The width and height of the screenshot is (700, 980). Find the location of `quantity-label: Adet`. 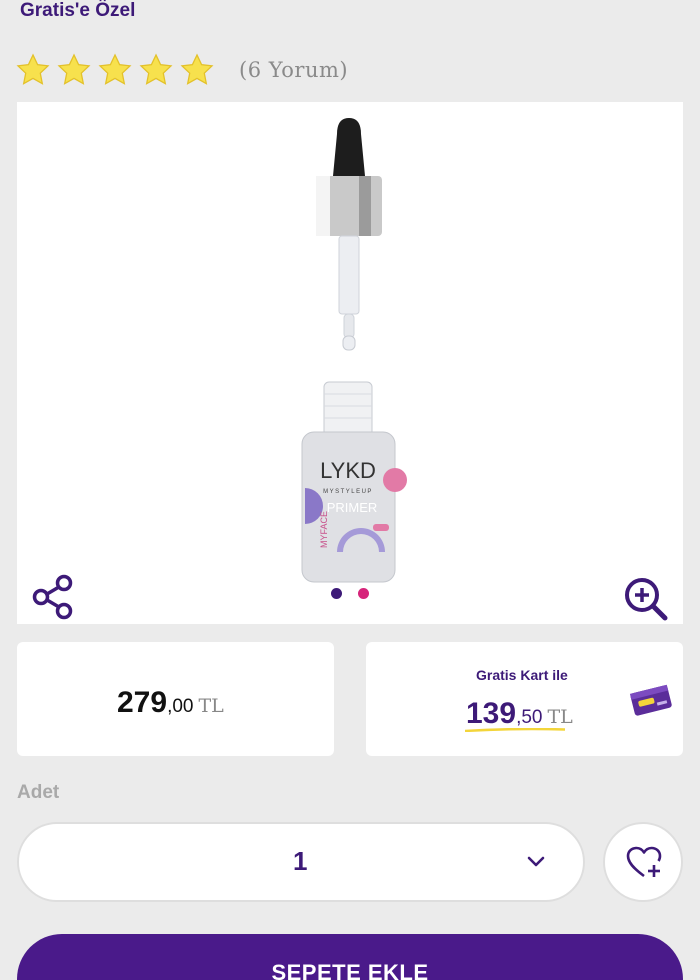

quantity-label: Adet is located at coordinates (38, 792).